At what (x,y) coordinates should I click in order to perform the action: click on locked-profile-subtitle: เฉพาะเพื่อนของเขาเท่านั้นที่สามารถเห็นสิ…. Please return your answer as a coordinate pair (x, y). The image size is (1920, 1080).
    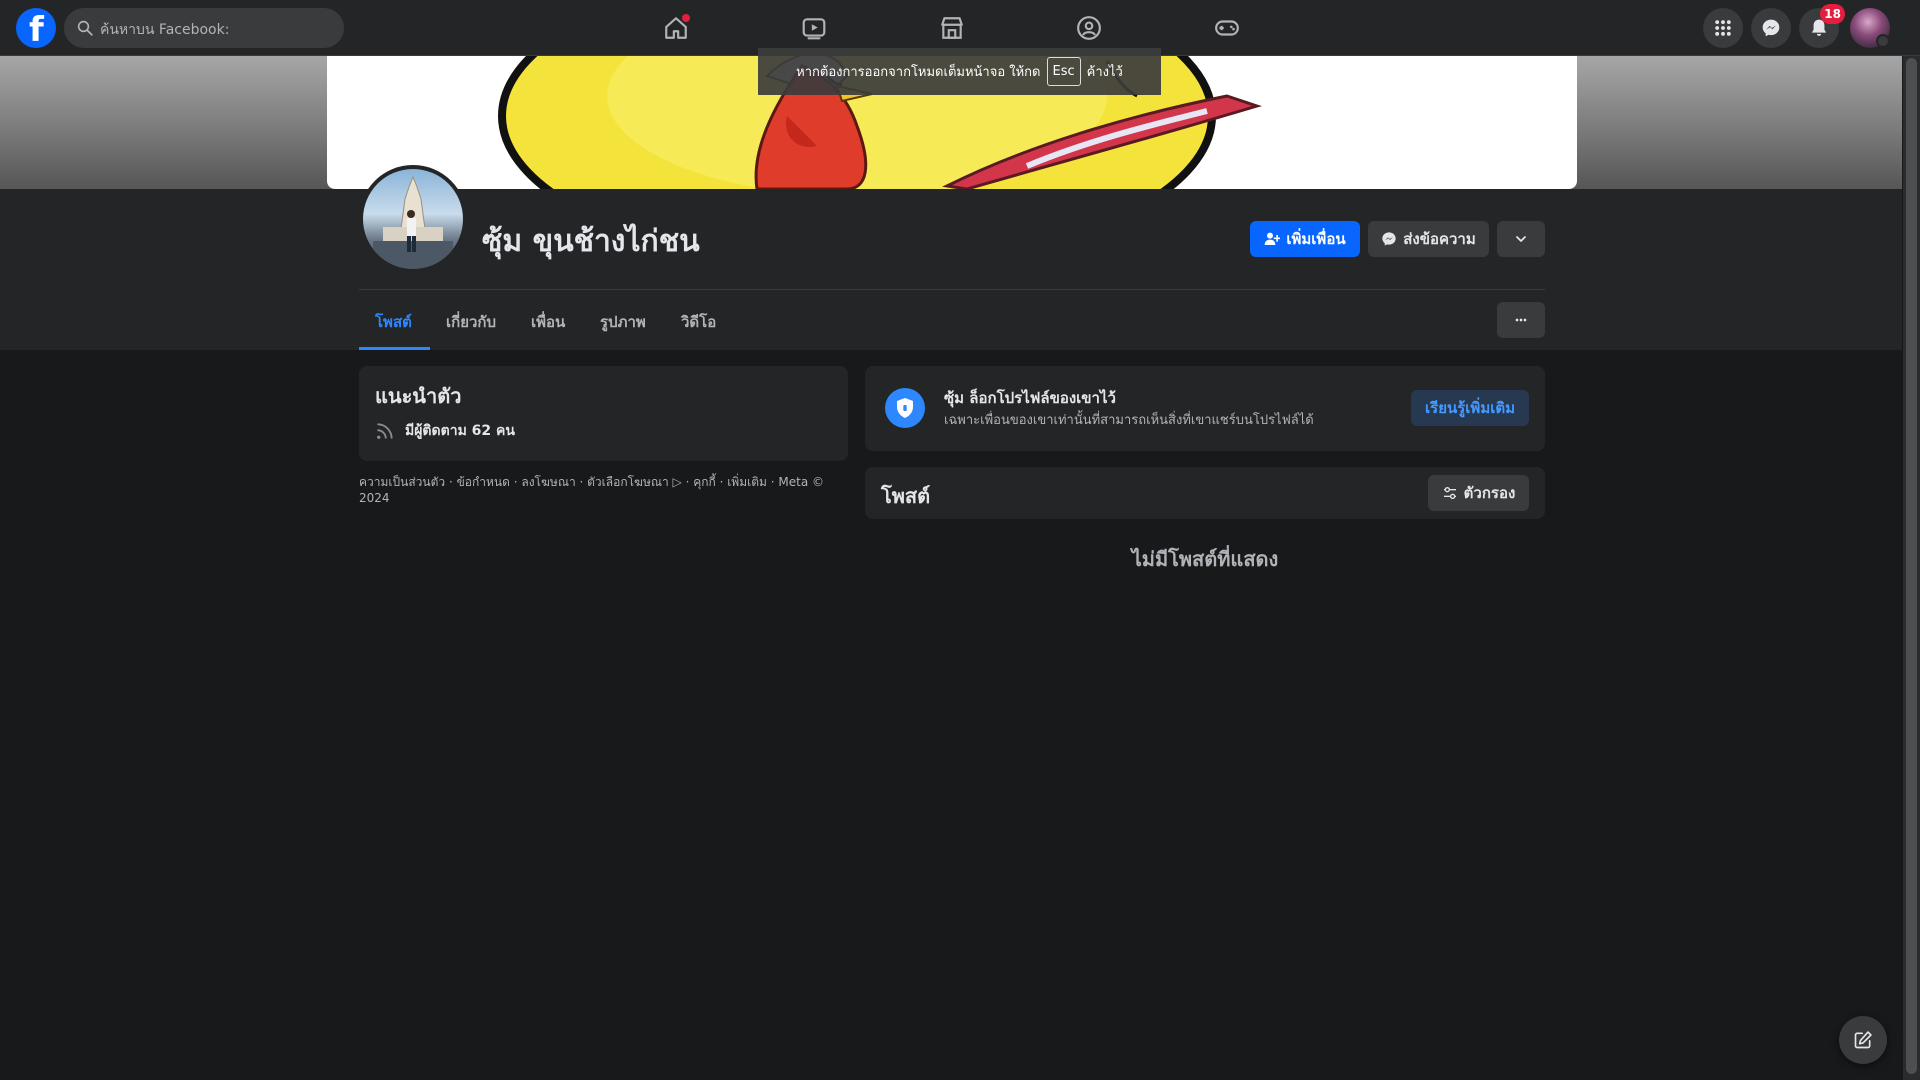
    Looking at the image, I should click on (1129, 420).